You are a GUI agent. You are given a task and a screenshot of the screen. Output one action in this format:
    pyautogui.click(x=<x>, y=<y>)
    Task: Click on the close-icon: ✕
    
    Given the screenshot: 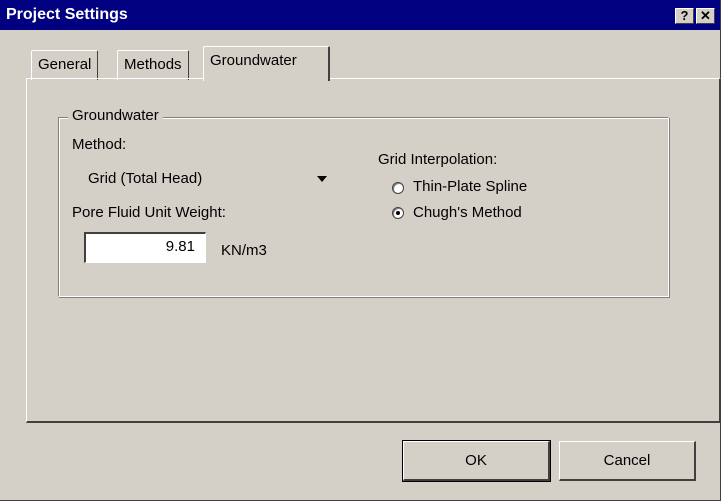 What is the action you would take?
    pyautogui.click(x=705, y=16)
    